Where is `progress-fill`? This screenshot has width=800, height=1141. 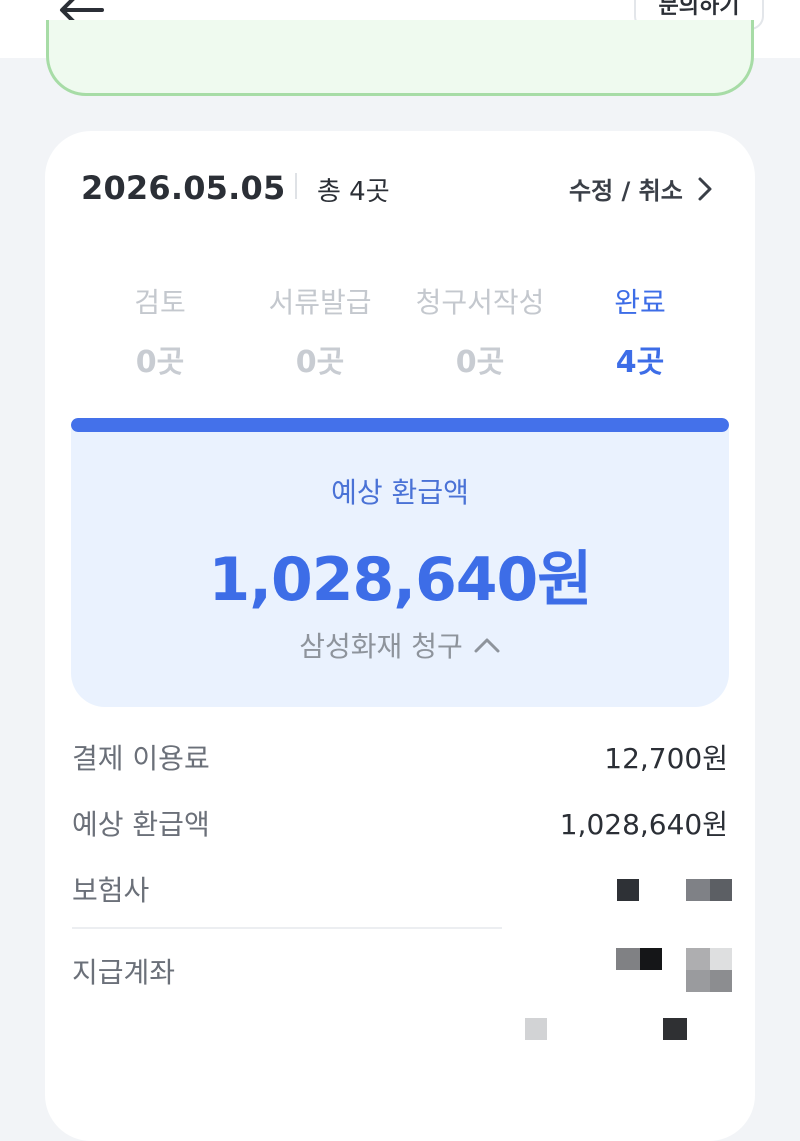 progress-fill is located at coordinates (400, 425).